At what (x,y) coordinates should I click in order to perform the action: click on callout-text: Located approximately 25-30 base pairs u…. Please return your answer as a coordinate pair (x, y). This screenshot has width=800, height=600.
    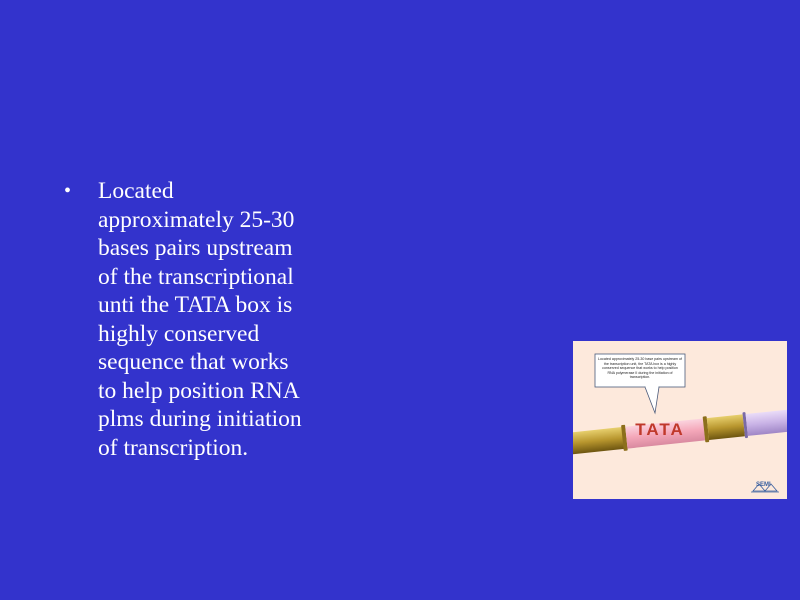
    Looking at the image, I should click on (640, 368).